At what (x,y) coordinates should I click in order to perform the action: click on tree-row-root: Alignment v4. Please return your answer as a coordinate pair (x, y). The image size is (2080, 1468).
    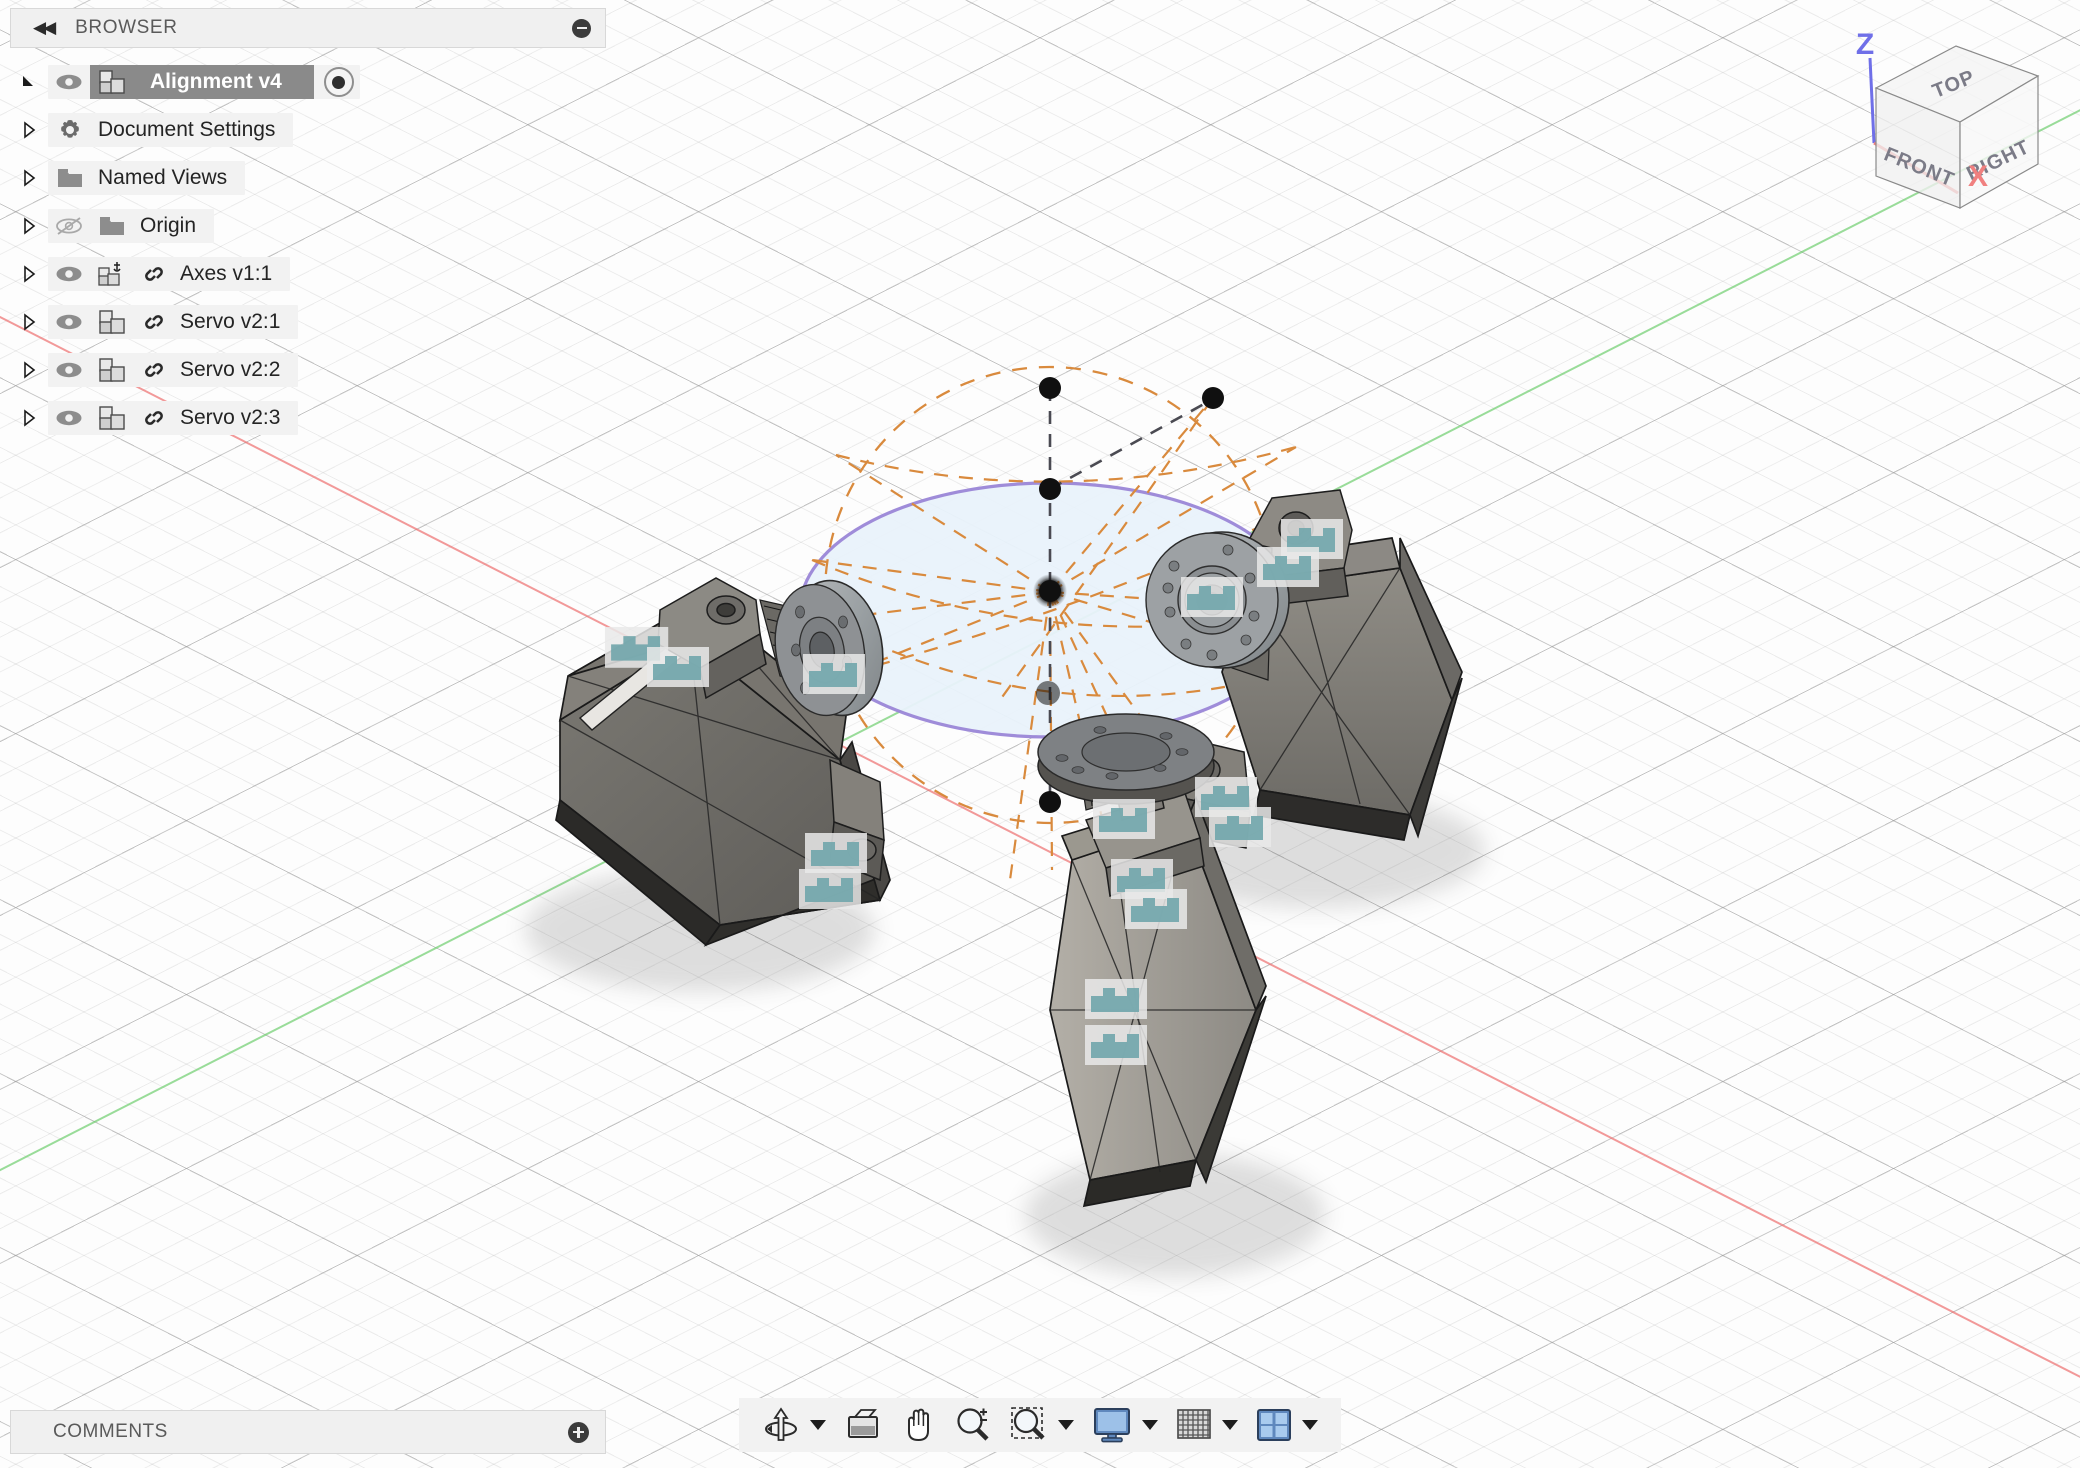
    Looking at the image, I should click on (308, 82).